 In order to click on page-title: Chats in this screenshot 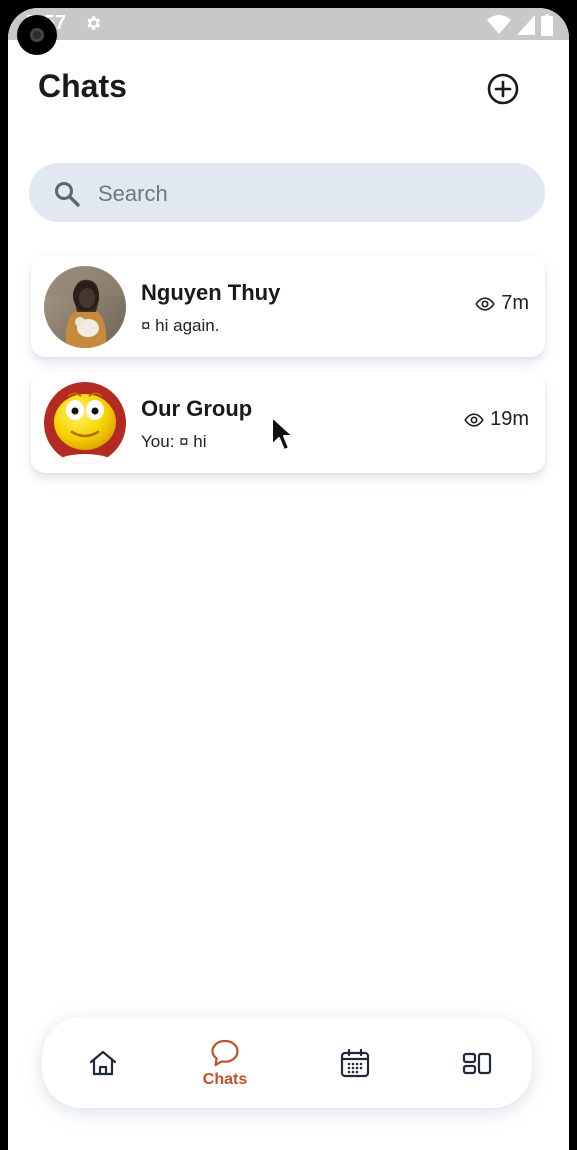, I will do `click(82, 86)`.